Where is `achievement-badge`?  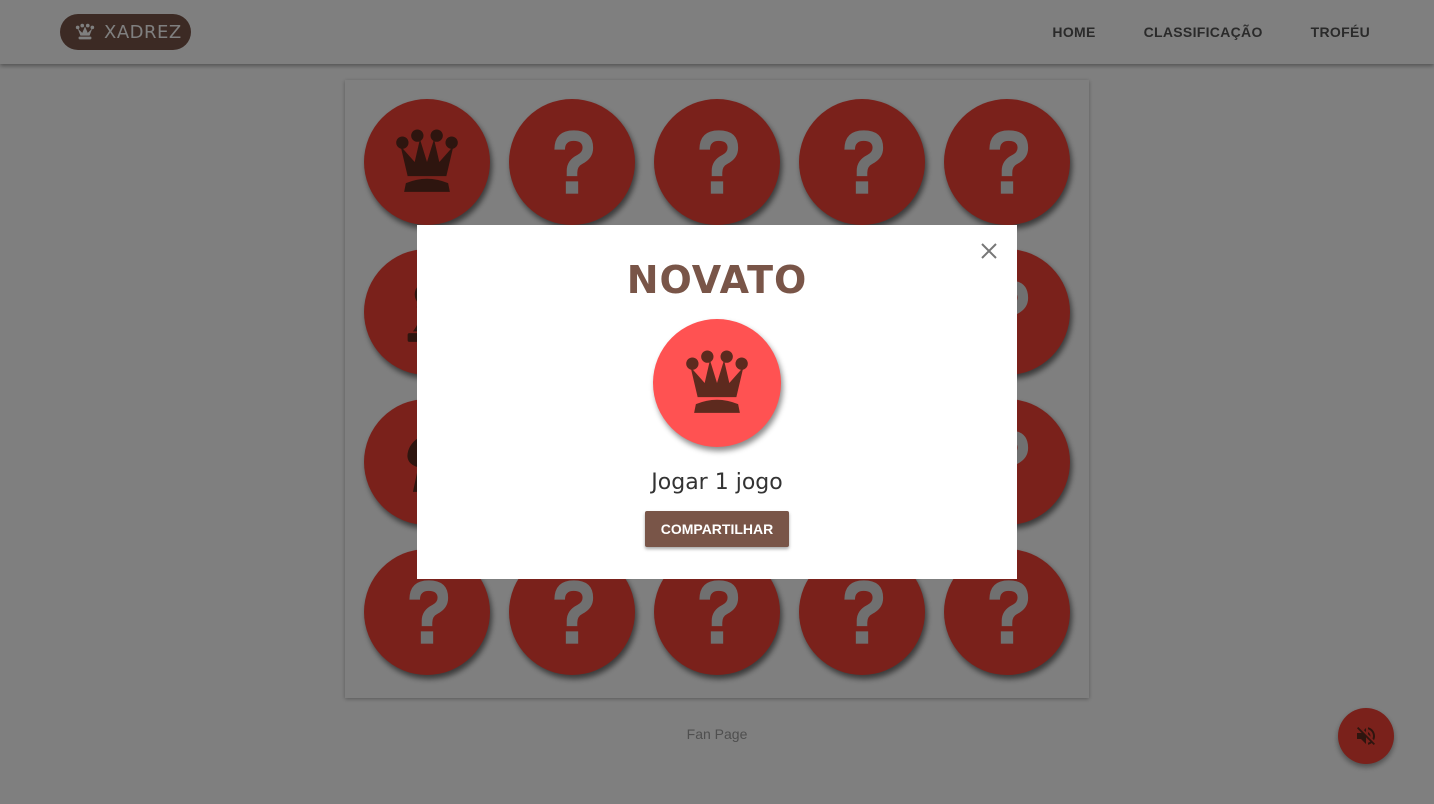 achievement-badge is located at coordinates (717, 383).